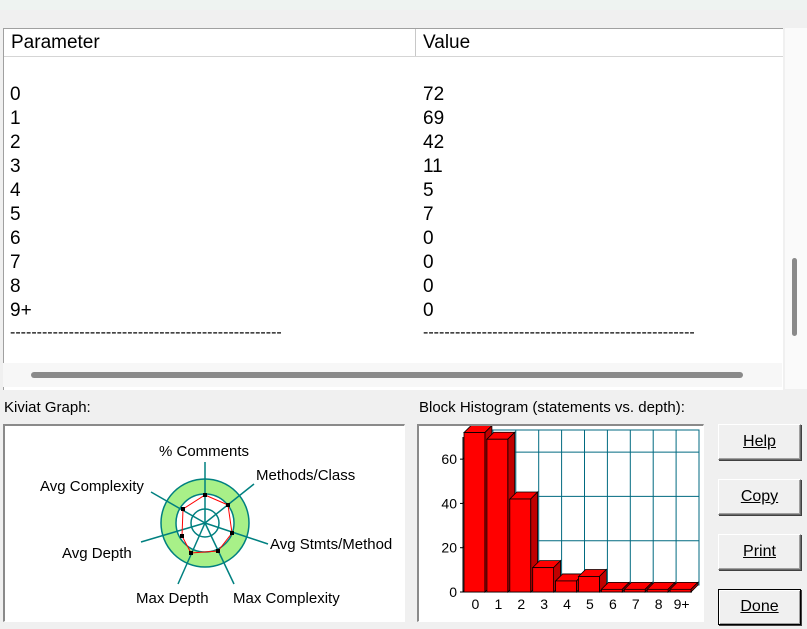 The height and width of the screenshot is (629, 807). What do you see at coordinates (393, 120) in the screenshot?
I see `table-row: 1 69` at bounding box center [393, 120].